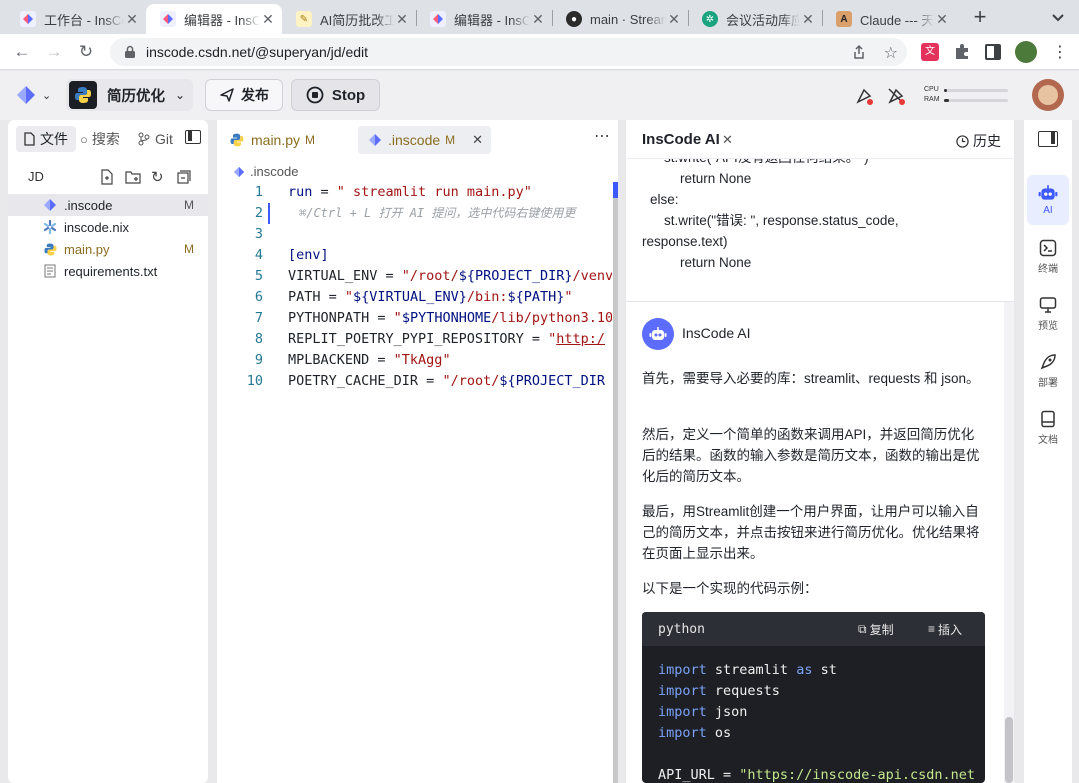 The height and width of the screenshot is (783, 1079). Describe the element at coordinates (244, 95) in the screenshot. I see `publish-button: 发布` at that location.